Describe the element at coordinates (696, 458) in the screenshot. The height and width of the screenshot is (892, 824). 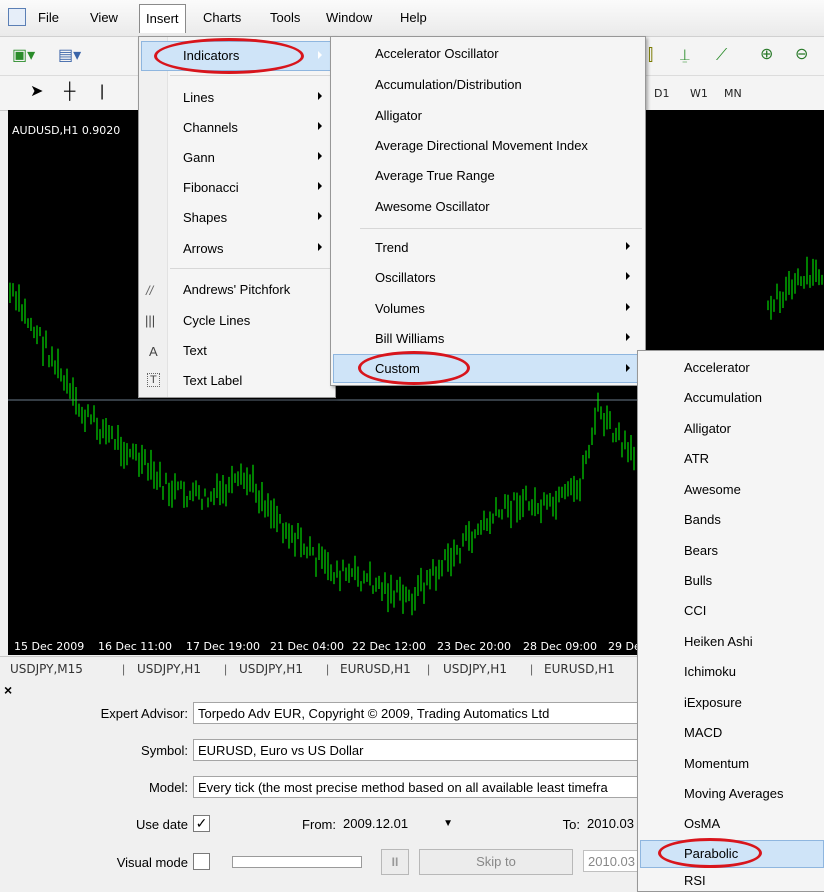
I see `menu-item-atr: ATR` at that location.